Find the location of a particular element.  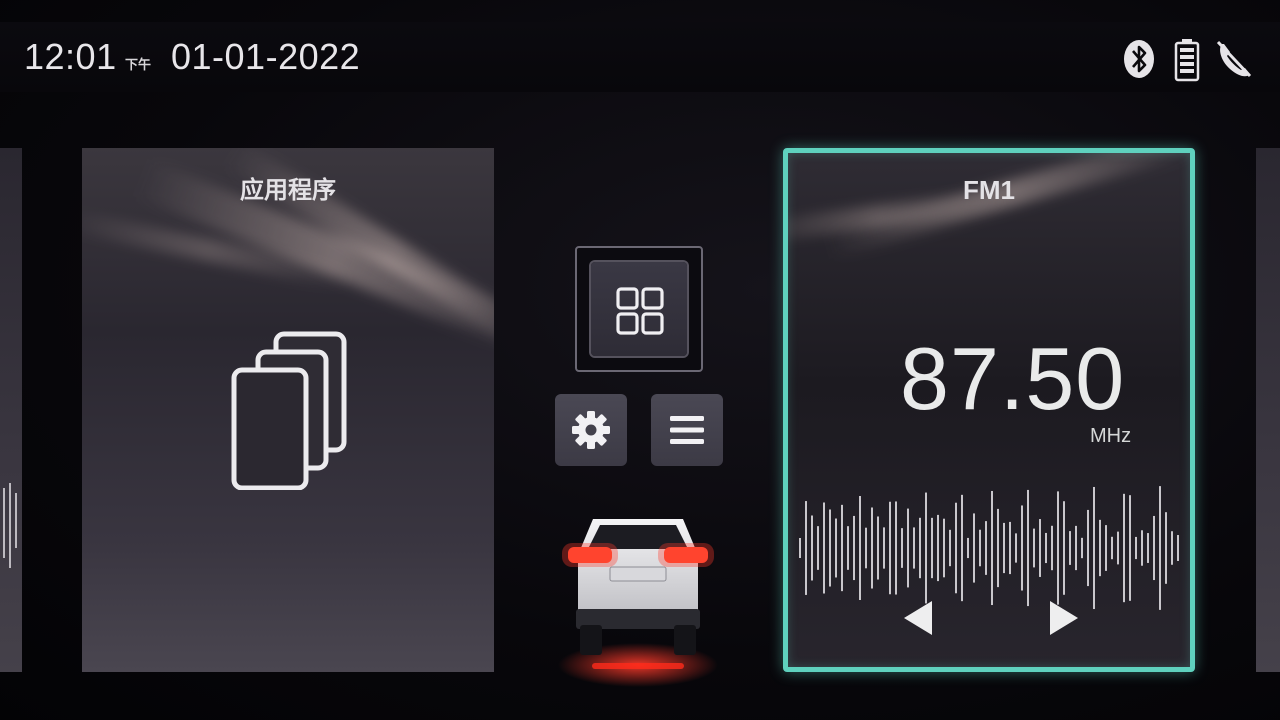

radio-frequency: 87.50 is located at coordinates (1013, 378).